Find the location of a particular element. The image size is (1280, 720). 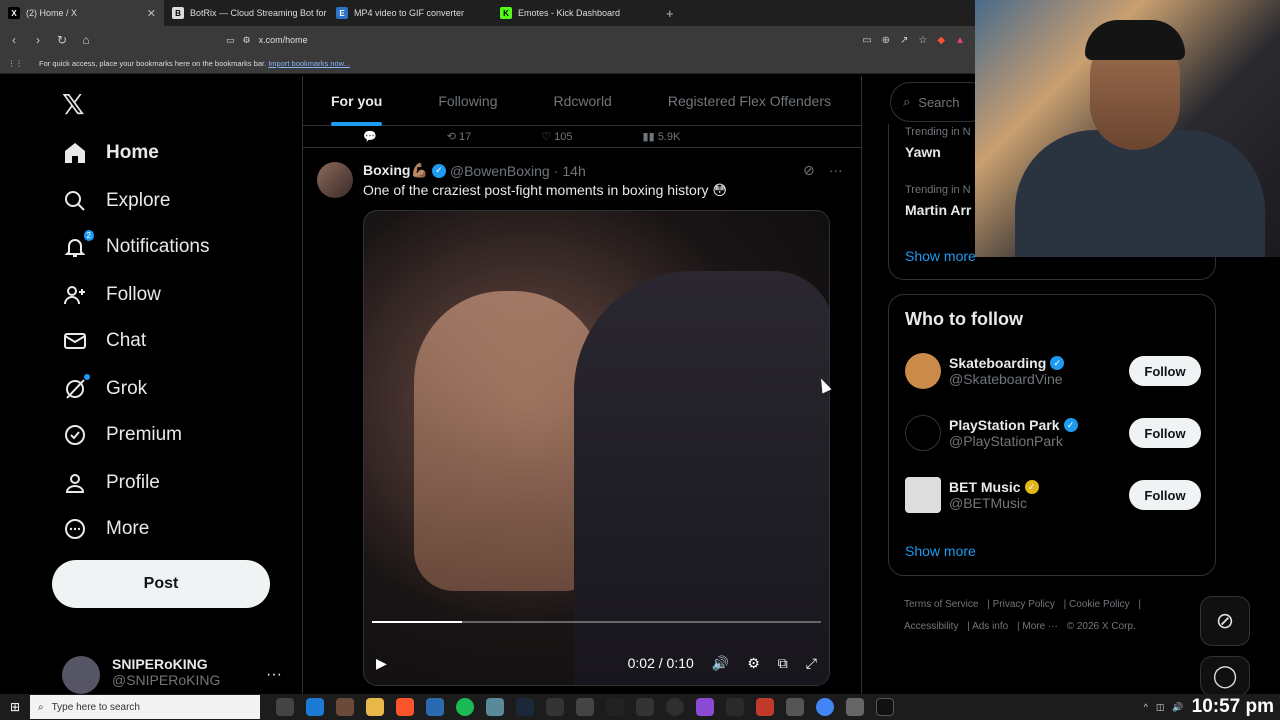

tab-rdcworld: Rdcworld is located at coordinates (582, 101).